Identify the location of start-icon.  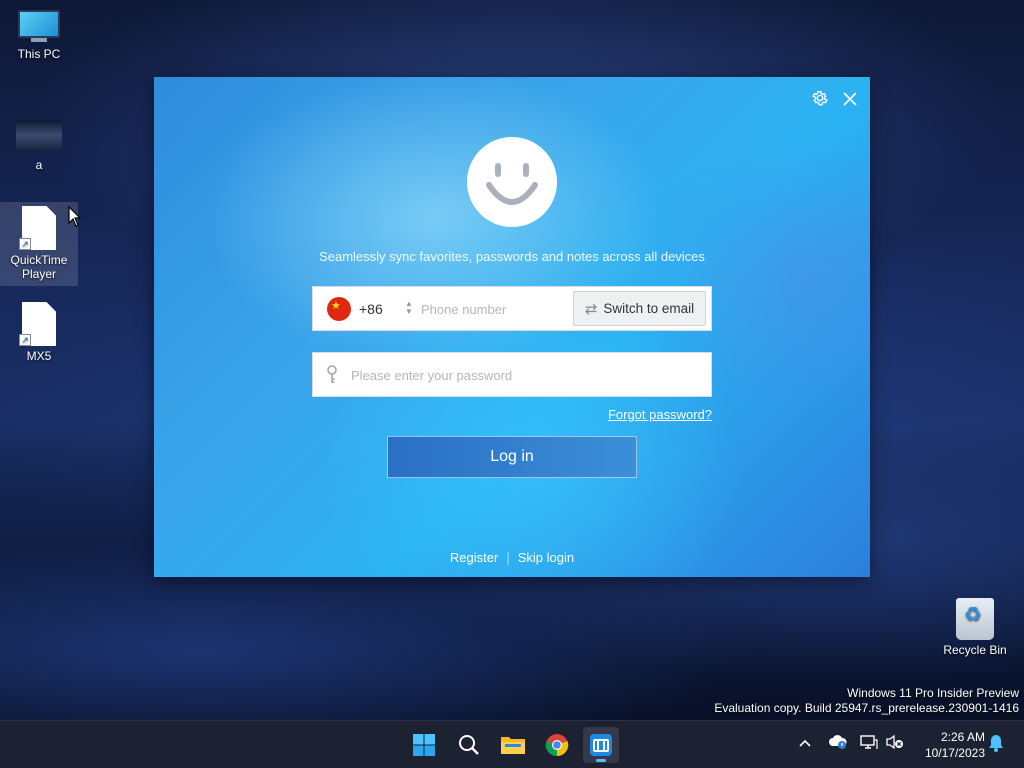
(424, 745).